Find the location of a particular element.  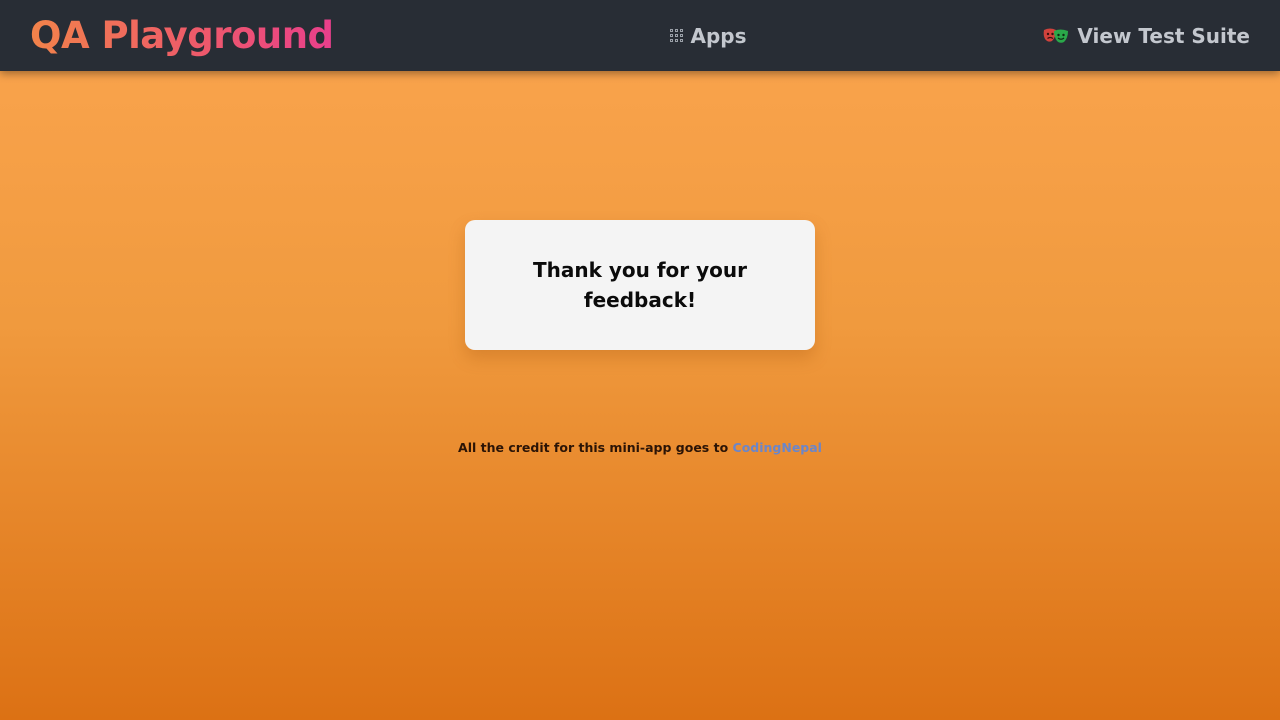

grid-icon is located at coordinates (677, 35).